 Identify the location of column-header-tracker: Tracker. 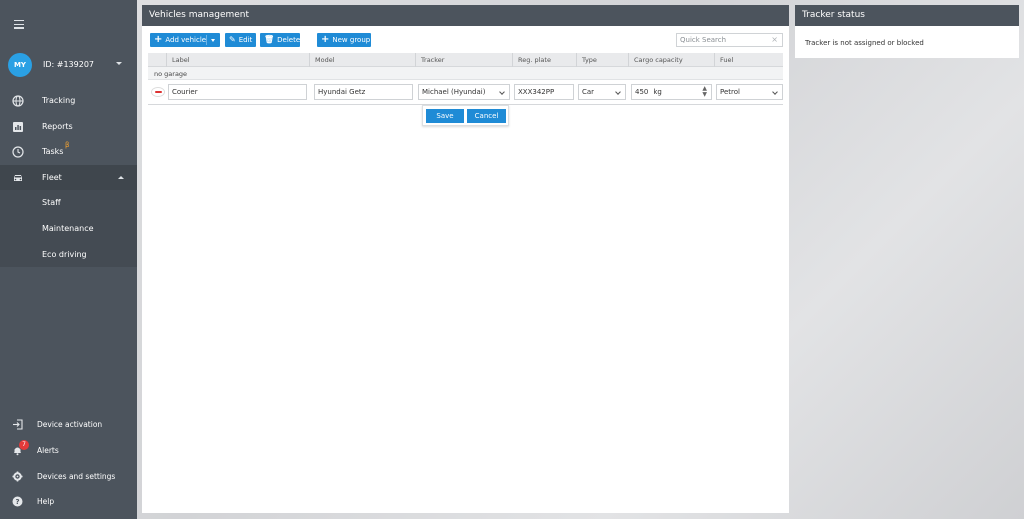
(432, 60).